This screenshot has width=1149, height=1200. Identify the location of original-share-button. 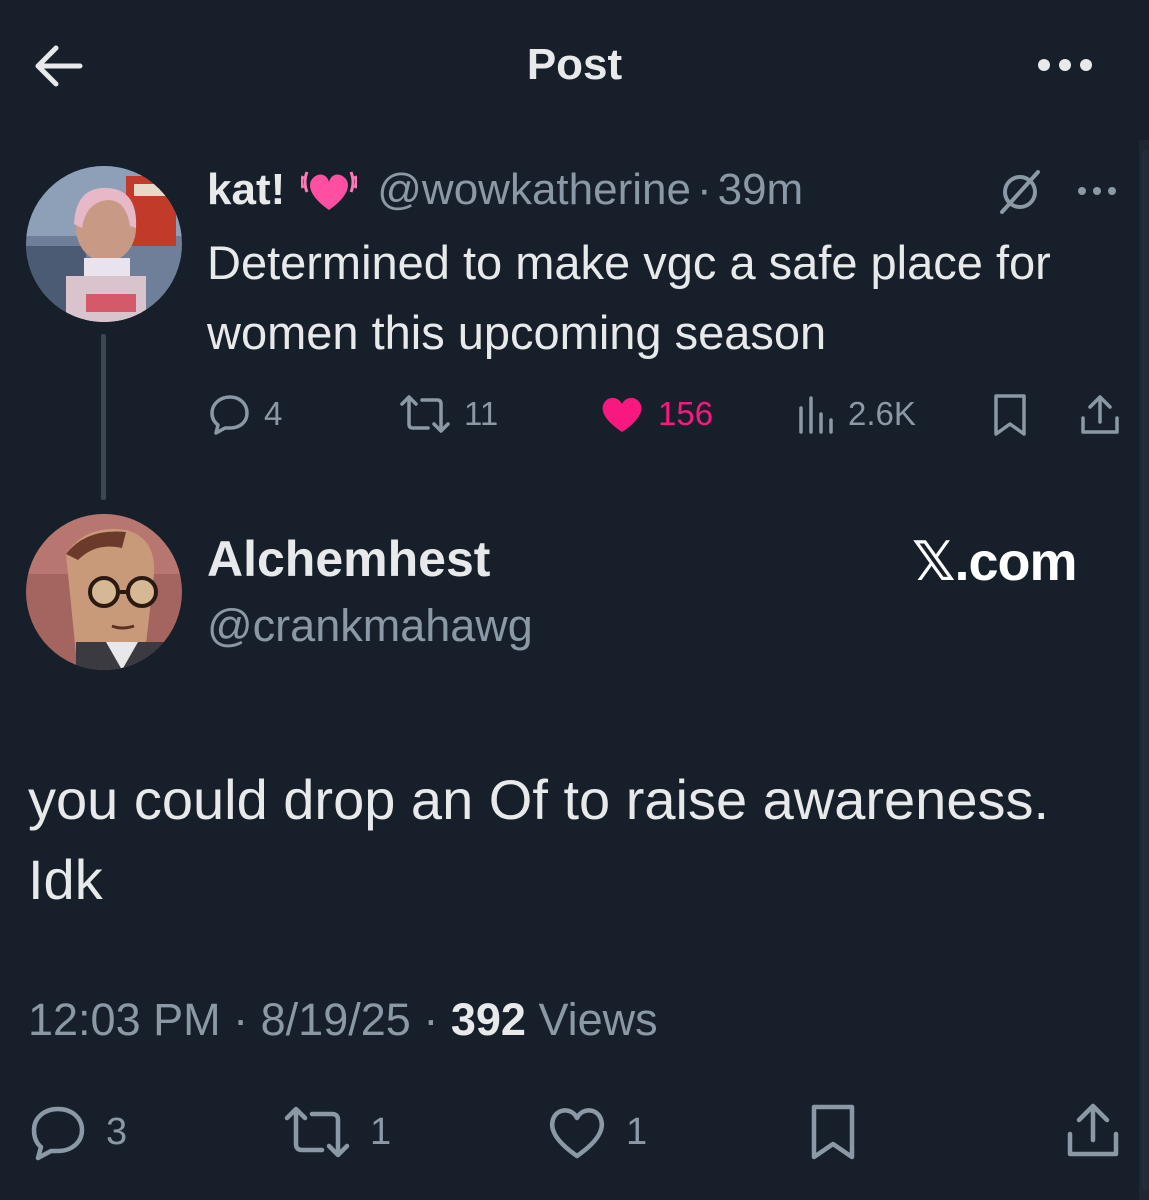
(1100, 415).